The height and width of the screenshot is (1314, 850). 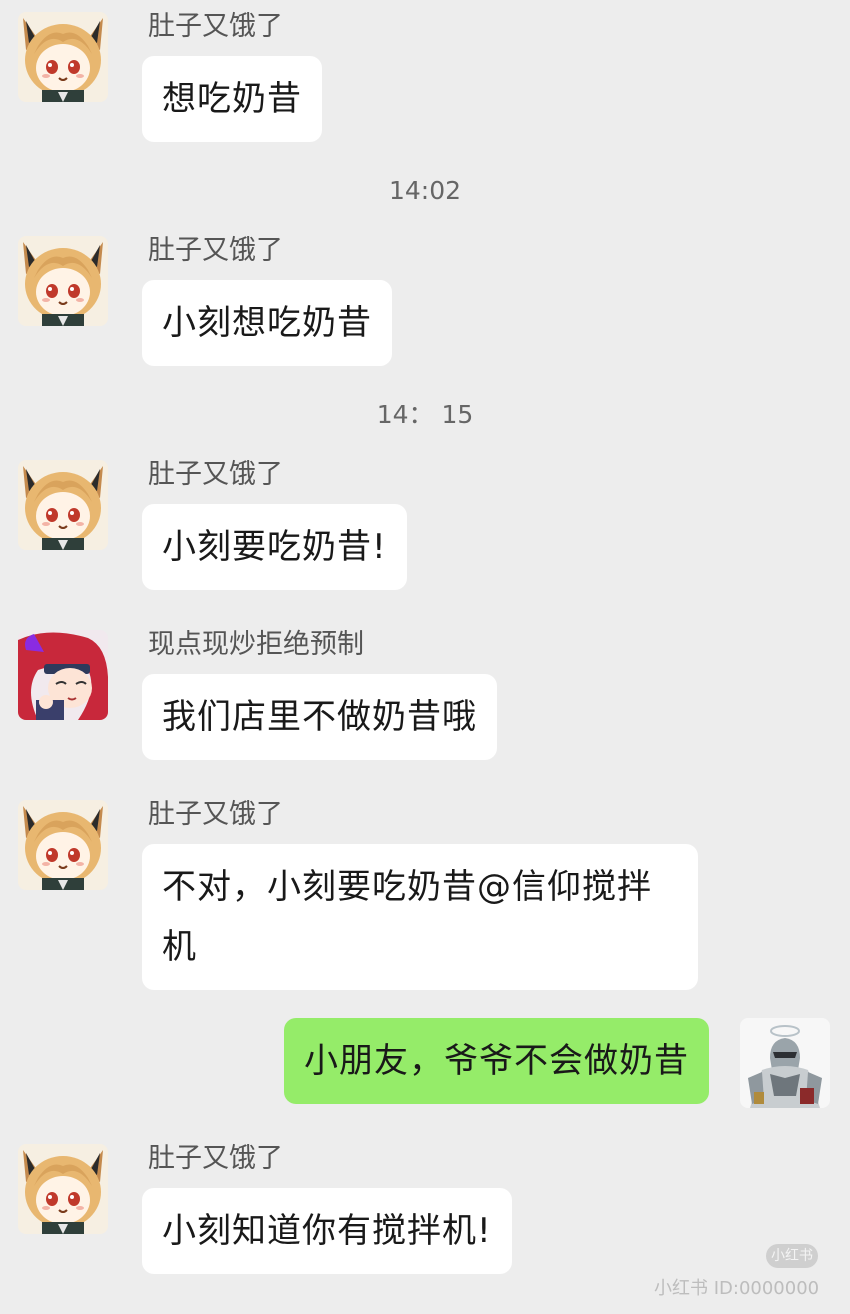 What do you see at coordinates (420, 917) in the screenshot?
I see `message-bubble: 不对，小刻要吃奶昔@信仰搅拌 机` at bounding box center [420, 917].